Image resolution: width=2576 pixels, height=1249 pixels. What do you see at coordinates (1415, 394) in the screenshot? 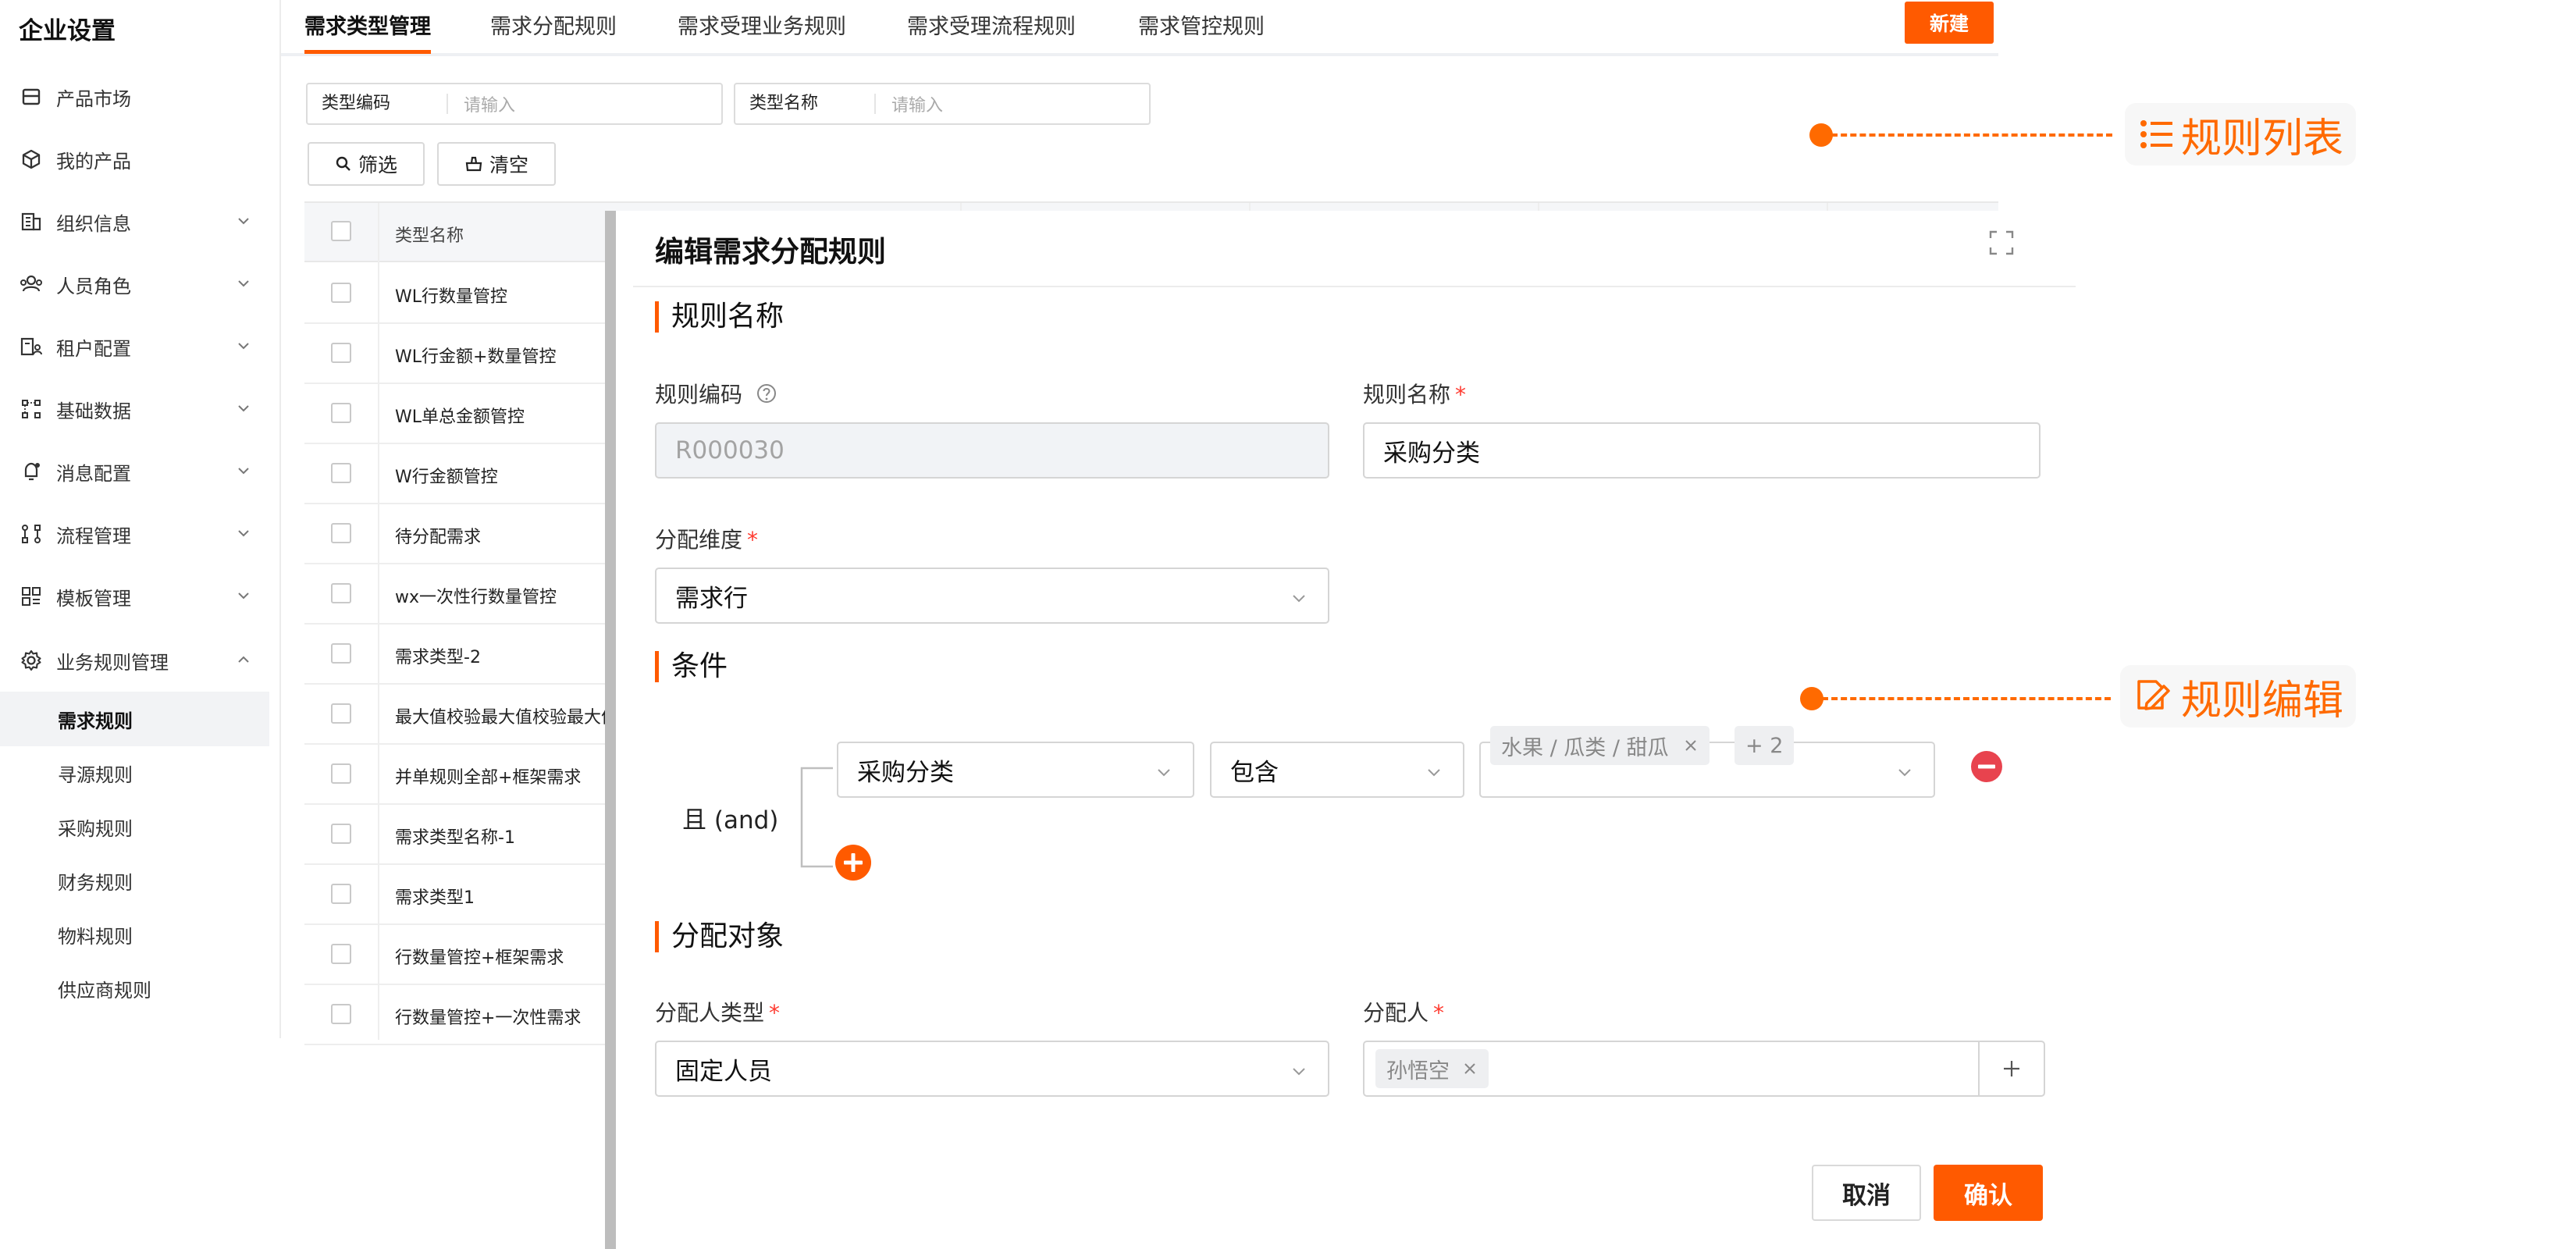
I see `rule-name-label: 规则名称 *` at bounding box center [1415, 394].